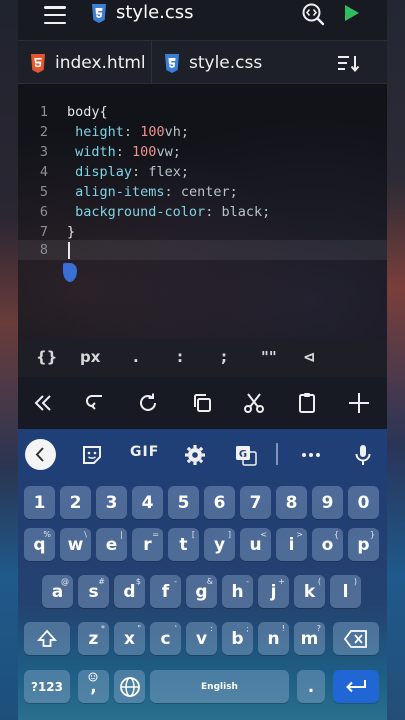  I want to click on key-0: 0, so click(363, 502).